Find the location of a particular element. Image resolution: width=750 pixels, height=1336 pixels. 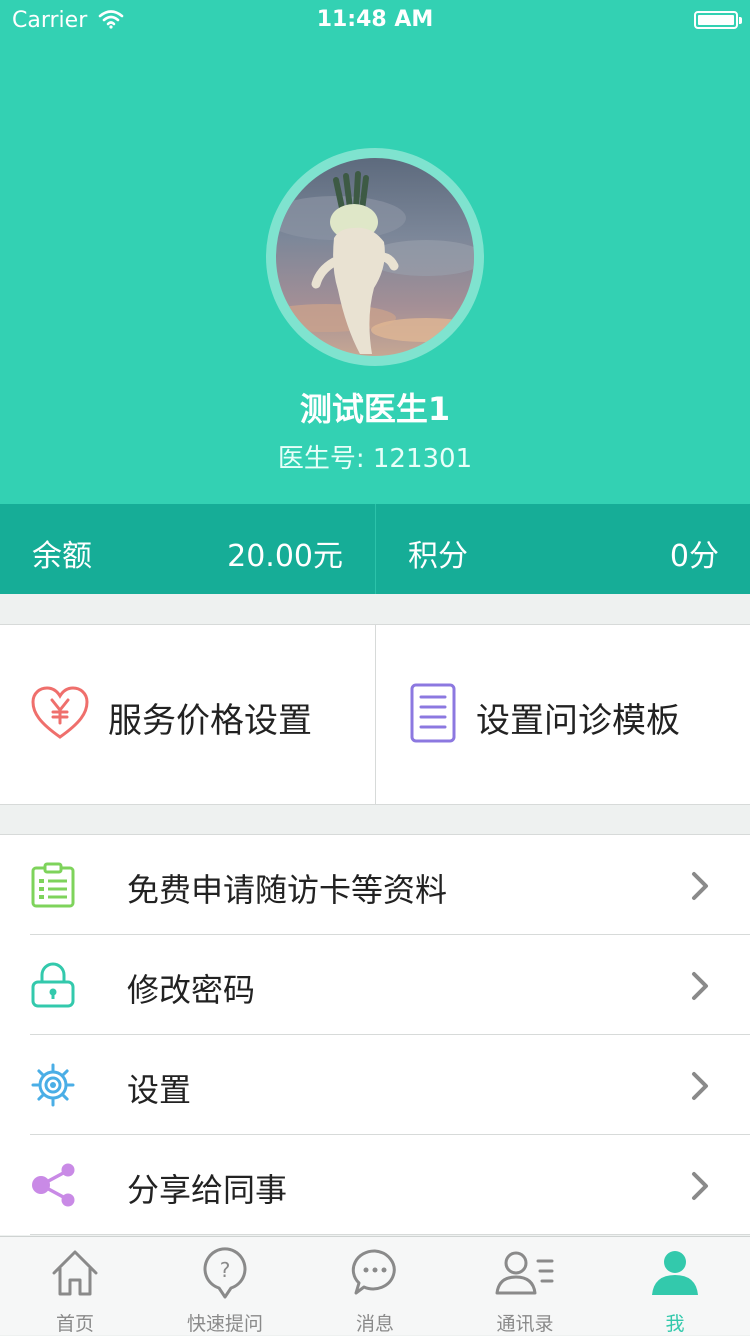

question-bubble-icon: ? is located at coordinates (225, 1273).